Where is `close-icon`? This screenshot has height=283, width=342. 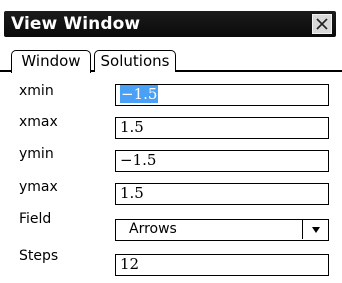 close-icon is located at coordinates (322, 24).